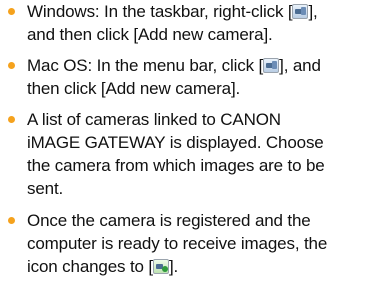 The width and height of the screenshot is (391, 289). What do you see at coordinates (313, 11) in the screenshot?
I see `item-text: ],` at bounding box center [313, 11].